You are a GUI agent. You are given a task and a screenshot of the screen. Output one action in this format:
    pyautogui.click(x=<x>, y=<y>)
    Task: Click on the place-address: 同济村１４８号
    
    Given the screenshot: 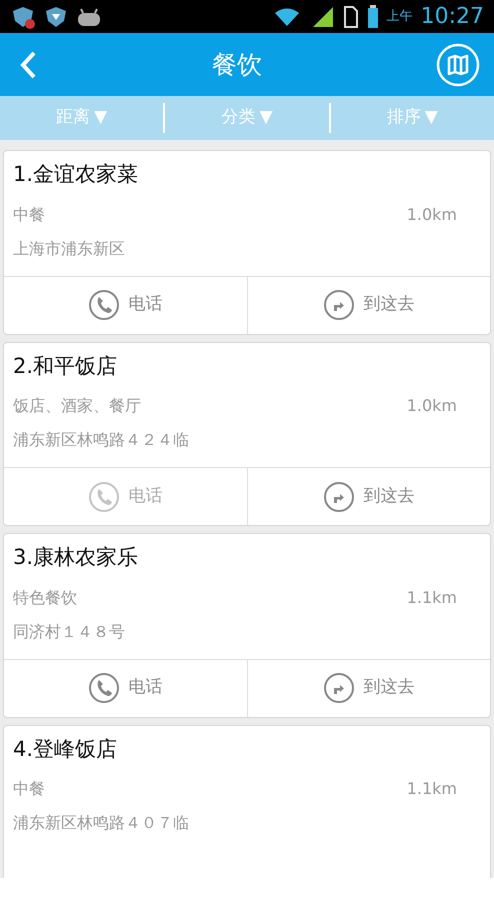 What is the action you would take?
    pyautogui.click(x=69, y=631)
    